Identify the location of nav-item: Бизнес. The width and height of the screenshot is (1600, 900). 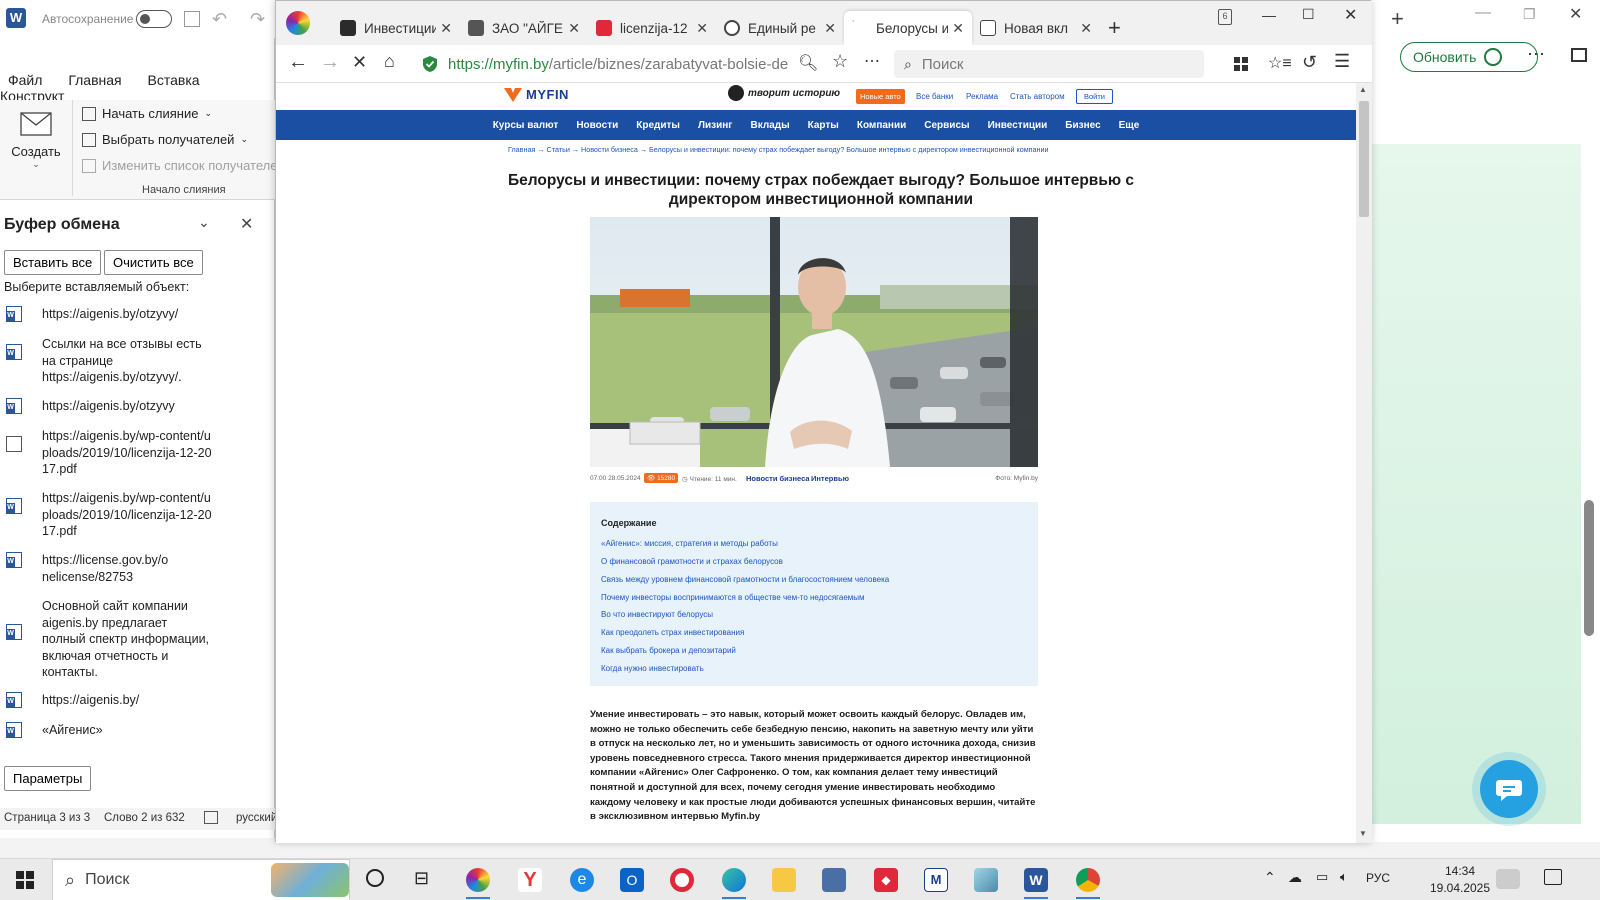
(1082, 125).